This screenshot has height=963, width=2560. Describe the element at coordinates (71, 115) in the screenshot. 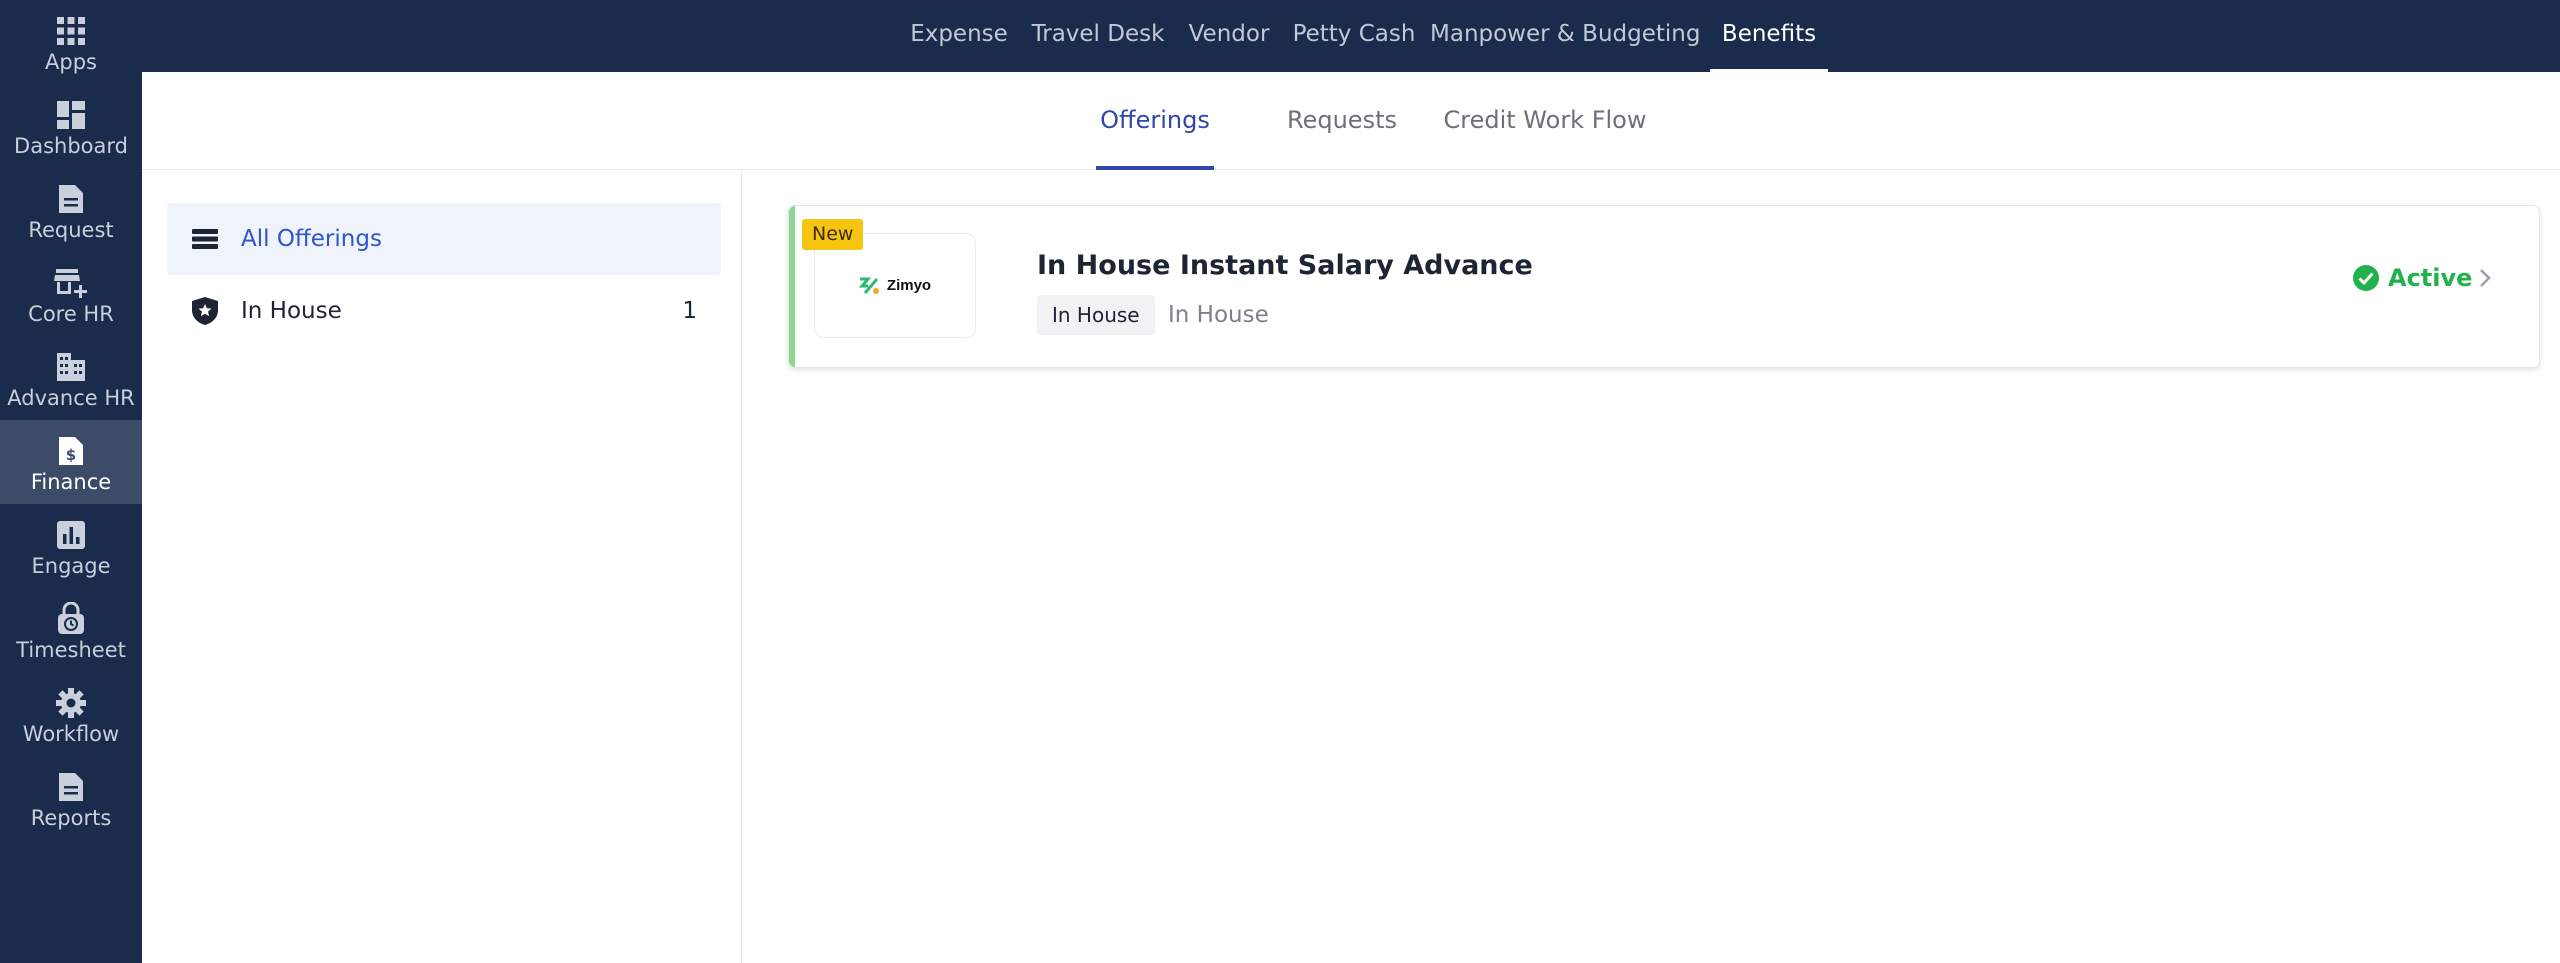

I see `dashboard-icon` at that location.